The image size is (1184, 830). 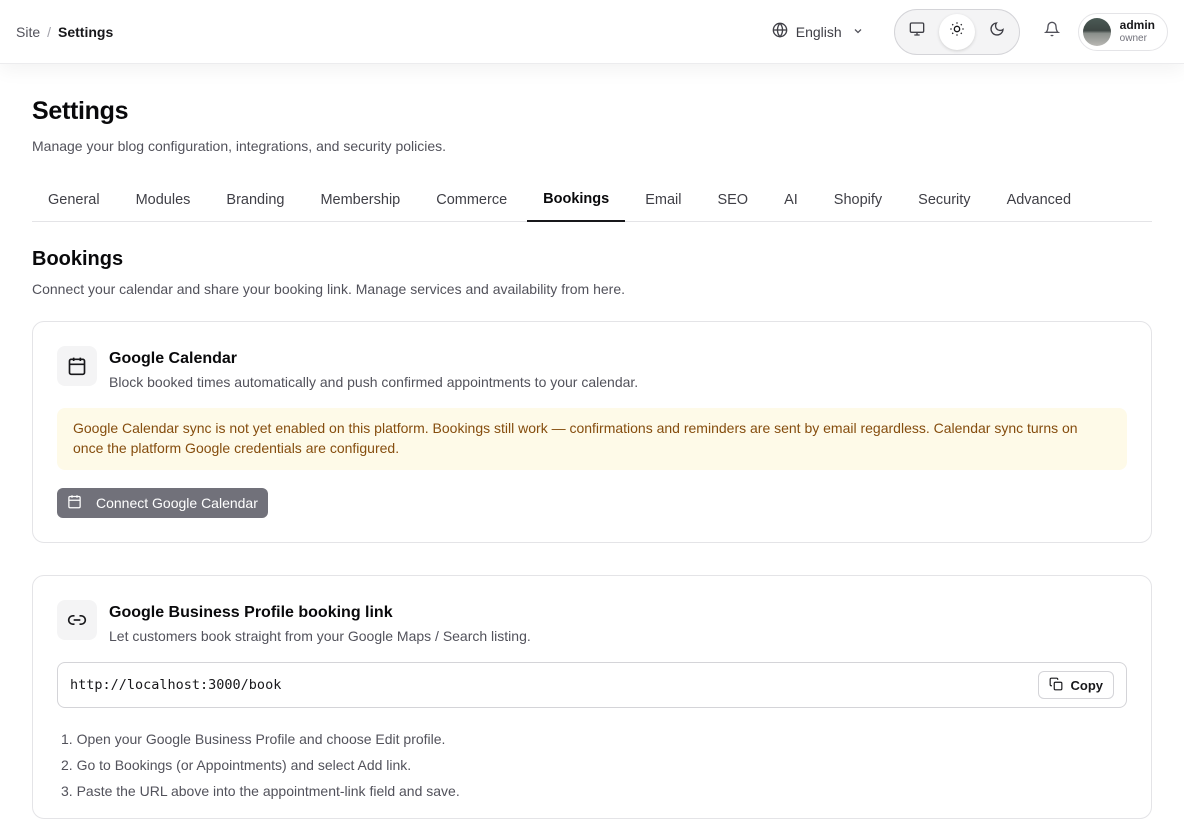 I want to click on tab-seo: SEO, so click(x=732, y=200).